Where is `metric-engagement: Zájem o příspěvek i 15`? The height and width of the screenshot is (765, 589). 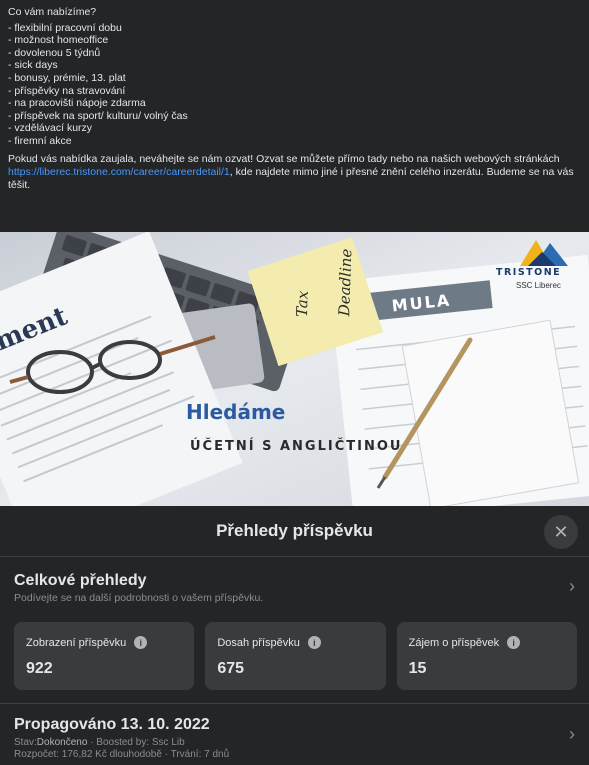
metric-engagement: Zájem o příspěvek i 15 is located at coordinates (486, 656).